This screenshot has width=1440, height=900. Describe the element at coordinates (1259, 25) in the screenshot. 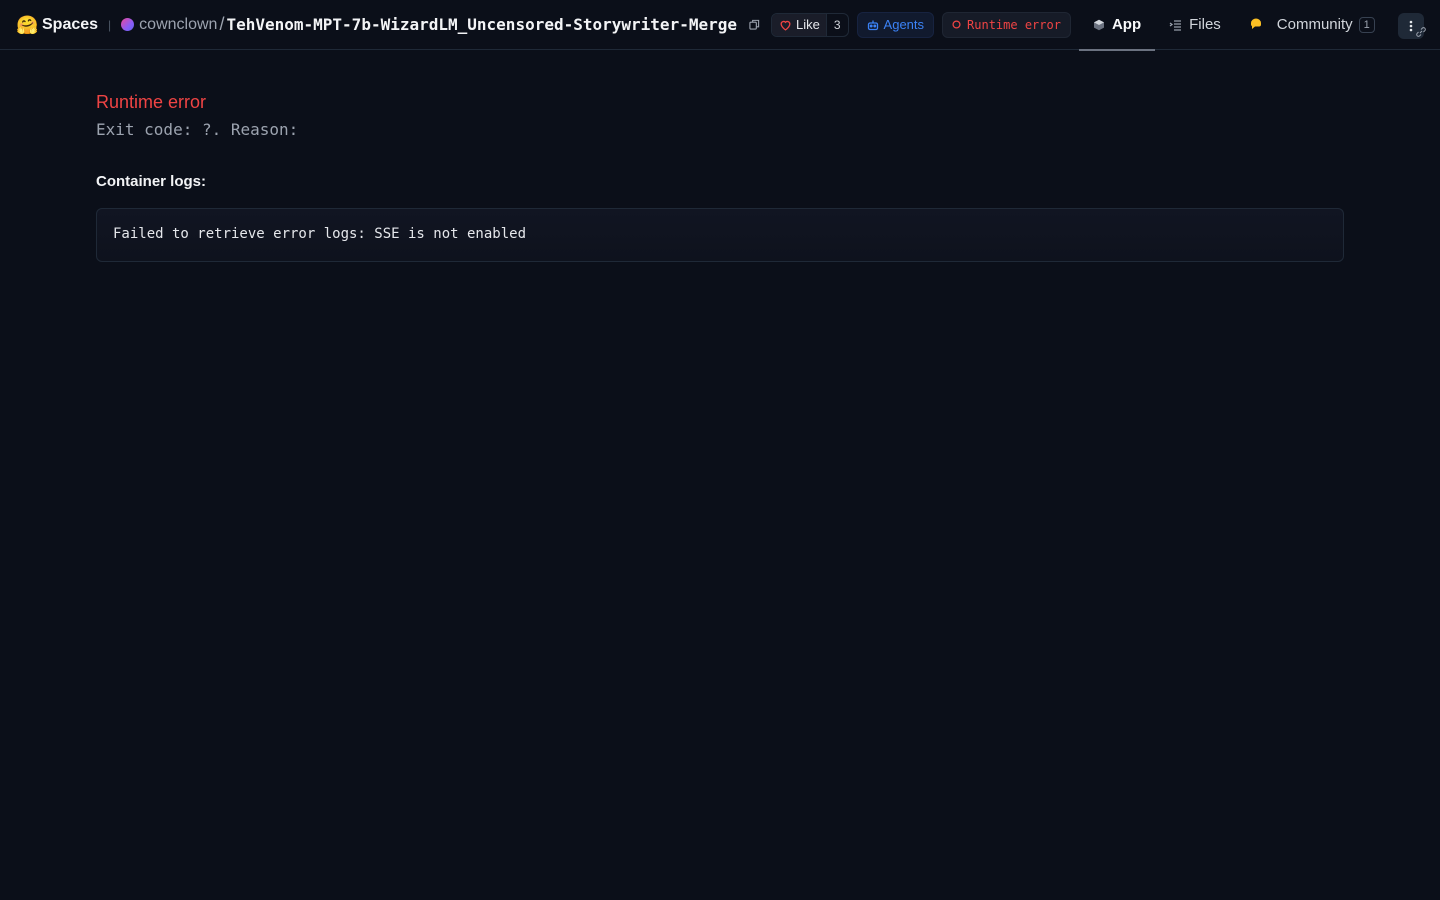

I see `community-icon` at that location.